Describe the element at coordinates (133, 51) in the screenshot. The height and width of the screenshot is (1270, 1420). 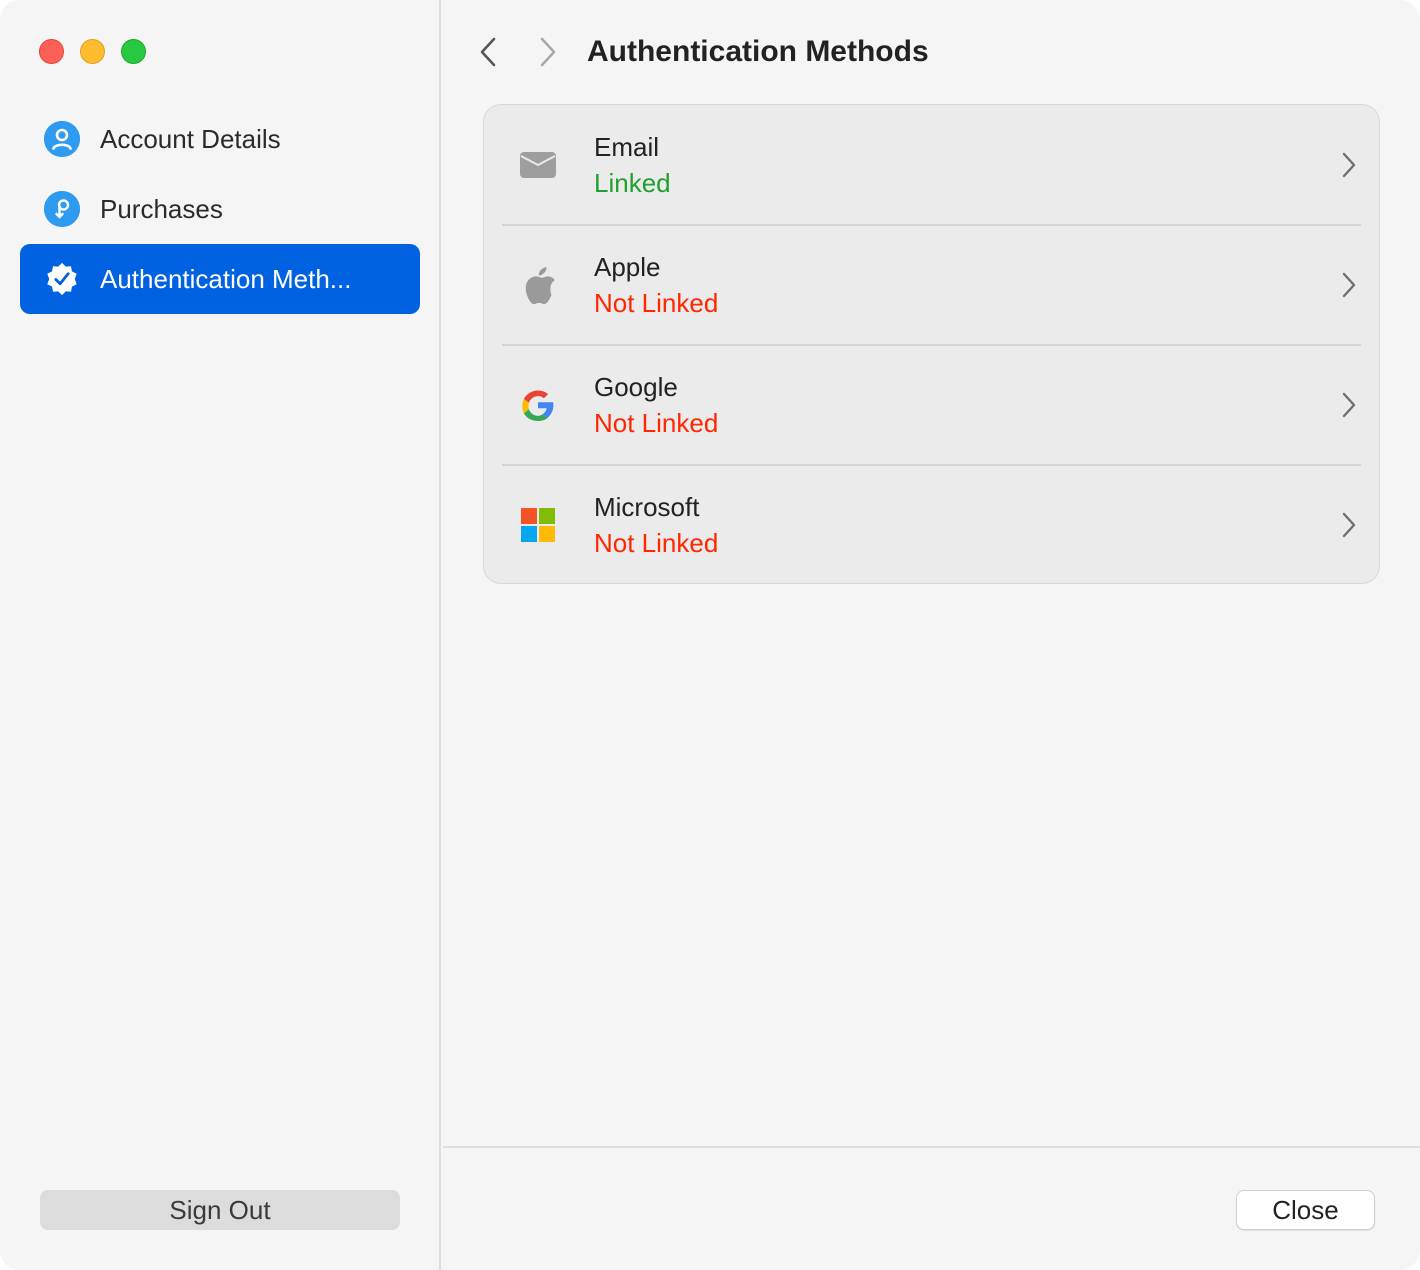
I see `zoom-window-button` at that location.